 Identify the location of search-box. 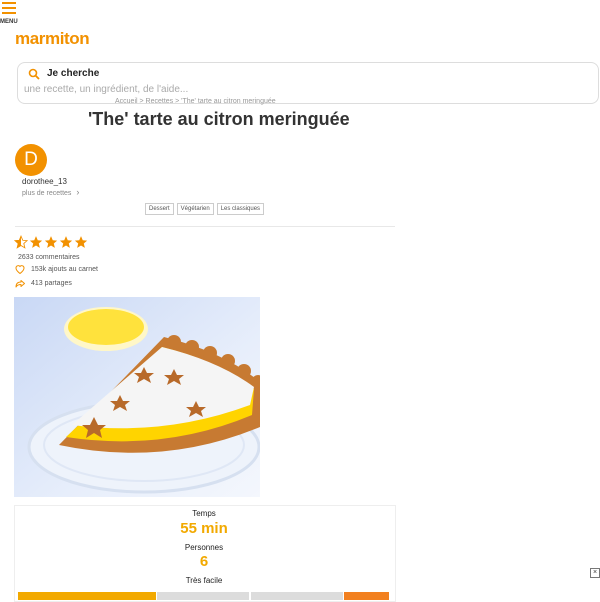
(308, 83).